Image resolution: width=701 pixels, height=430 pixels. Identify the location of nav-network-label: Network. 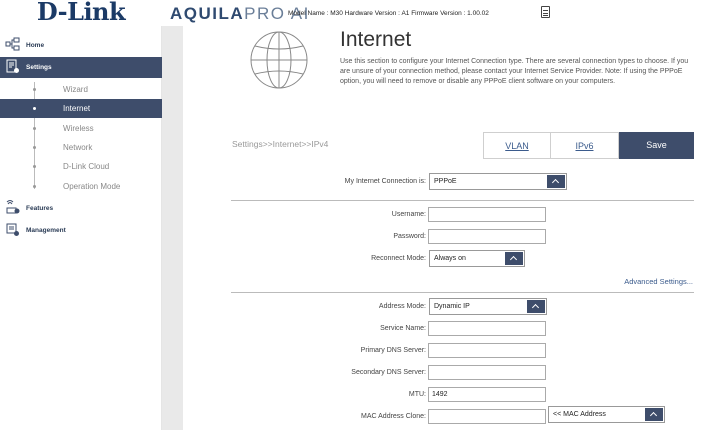
(78, 147).